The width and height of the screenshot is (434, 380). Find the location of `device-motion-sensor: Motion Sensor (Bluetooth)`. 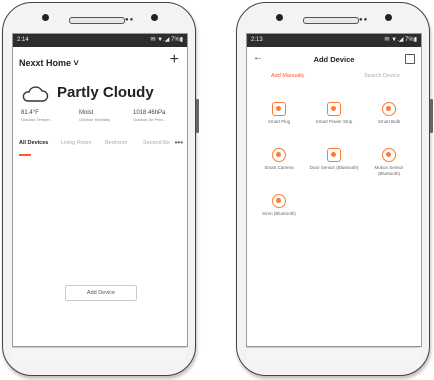

device-motion-sensor: Motion Sensor (Bluetooth) is located at coordinates (389, 162).